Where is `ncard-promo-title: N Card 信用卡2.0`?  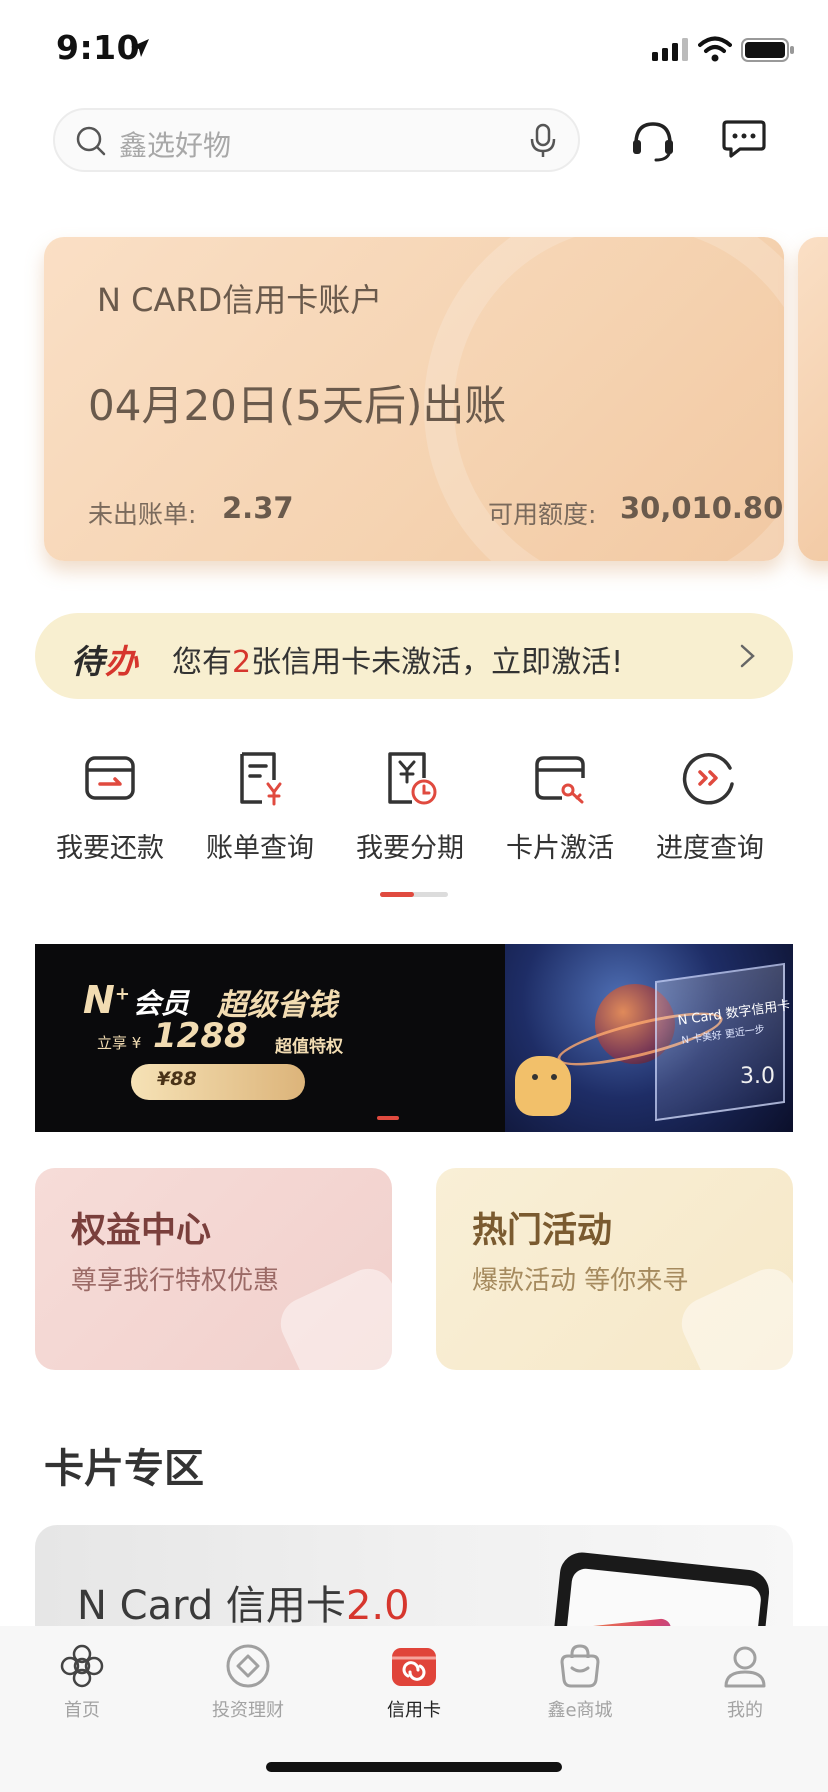
ncard-promo-title: N Card 信用卡2.0 is located at coordinates (243, 1602).